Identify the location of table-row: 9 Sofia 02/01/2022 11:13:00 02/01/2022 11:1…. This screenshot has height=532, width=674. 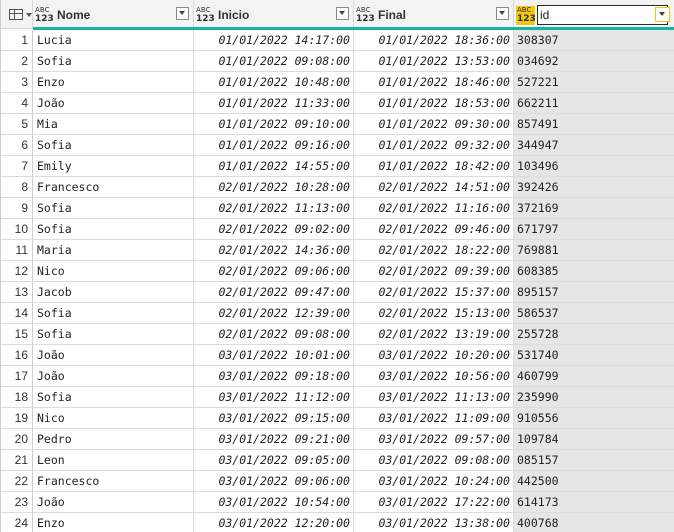
(337, 208).